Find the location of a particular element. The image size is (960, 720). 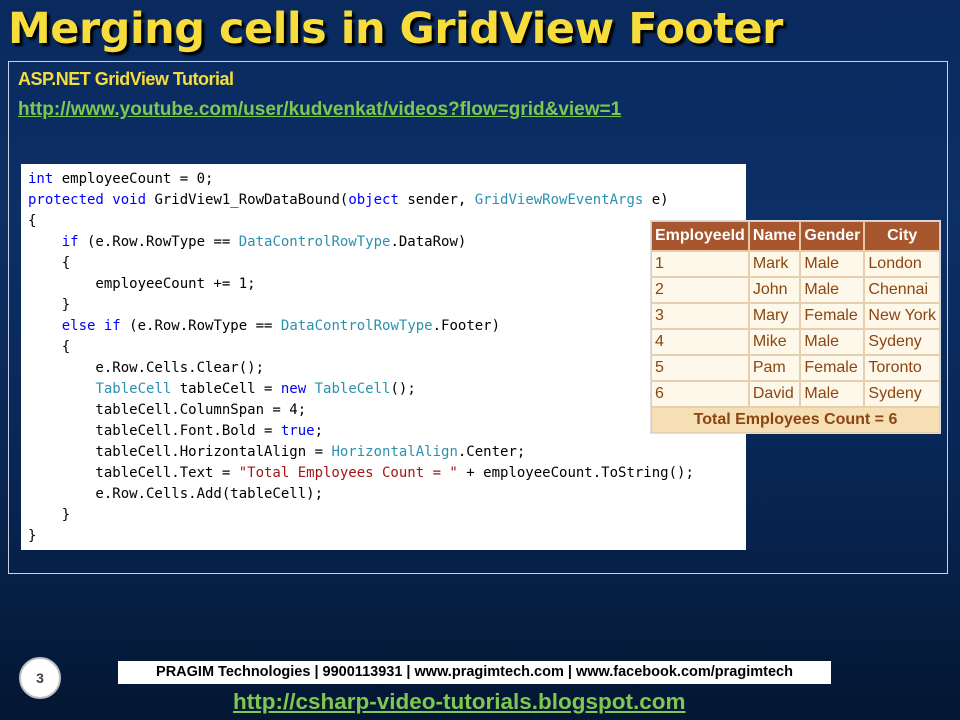

cell-city: Chennai is located at coordinates (902, 290).